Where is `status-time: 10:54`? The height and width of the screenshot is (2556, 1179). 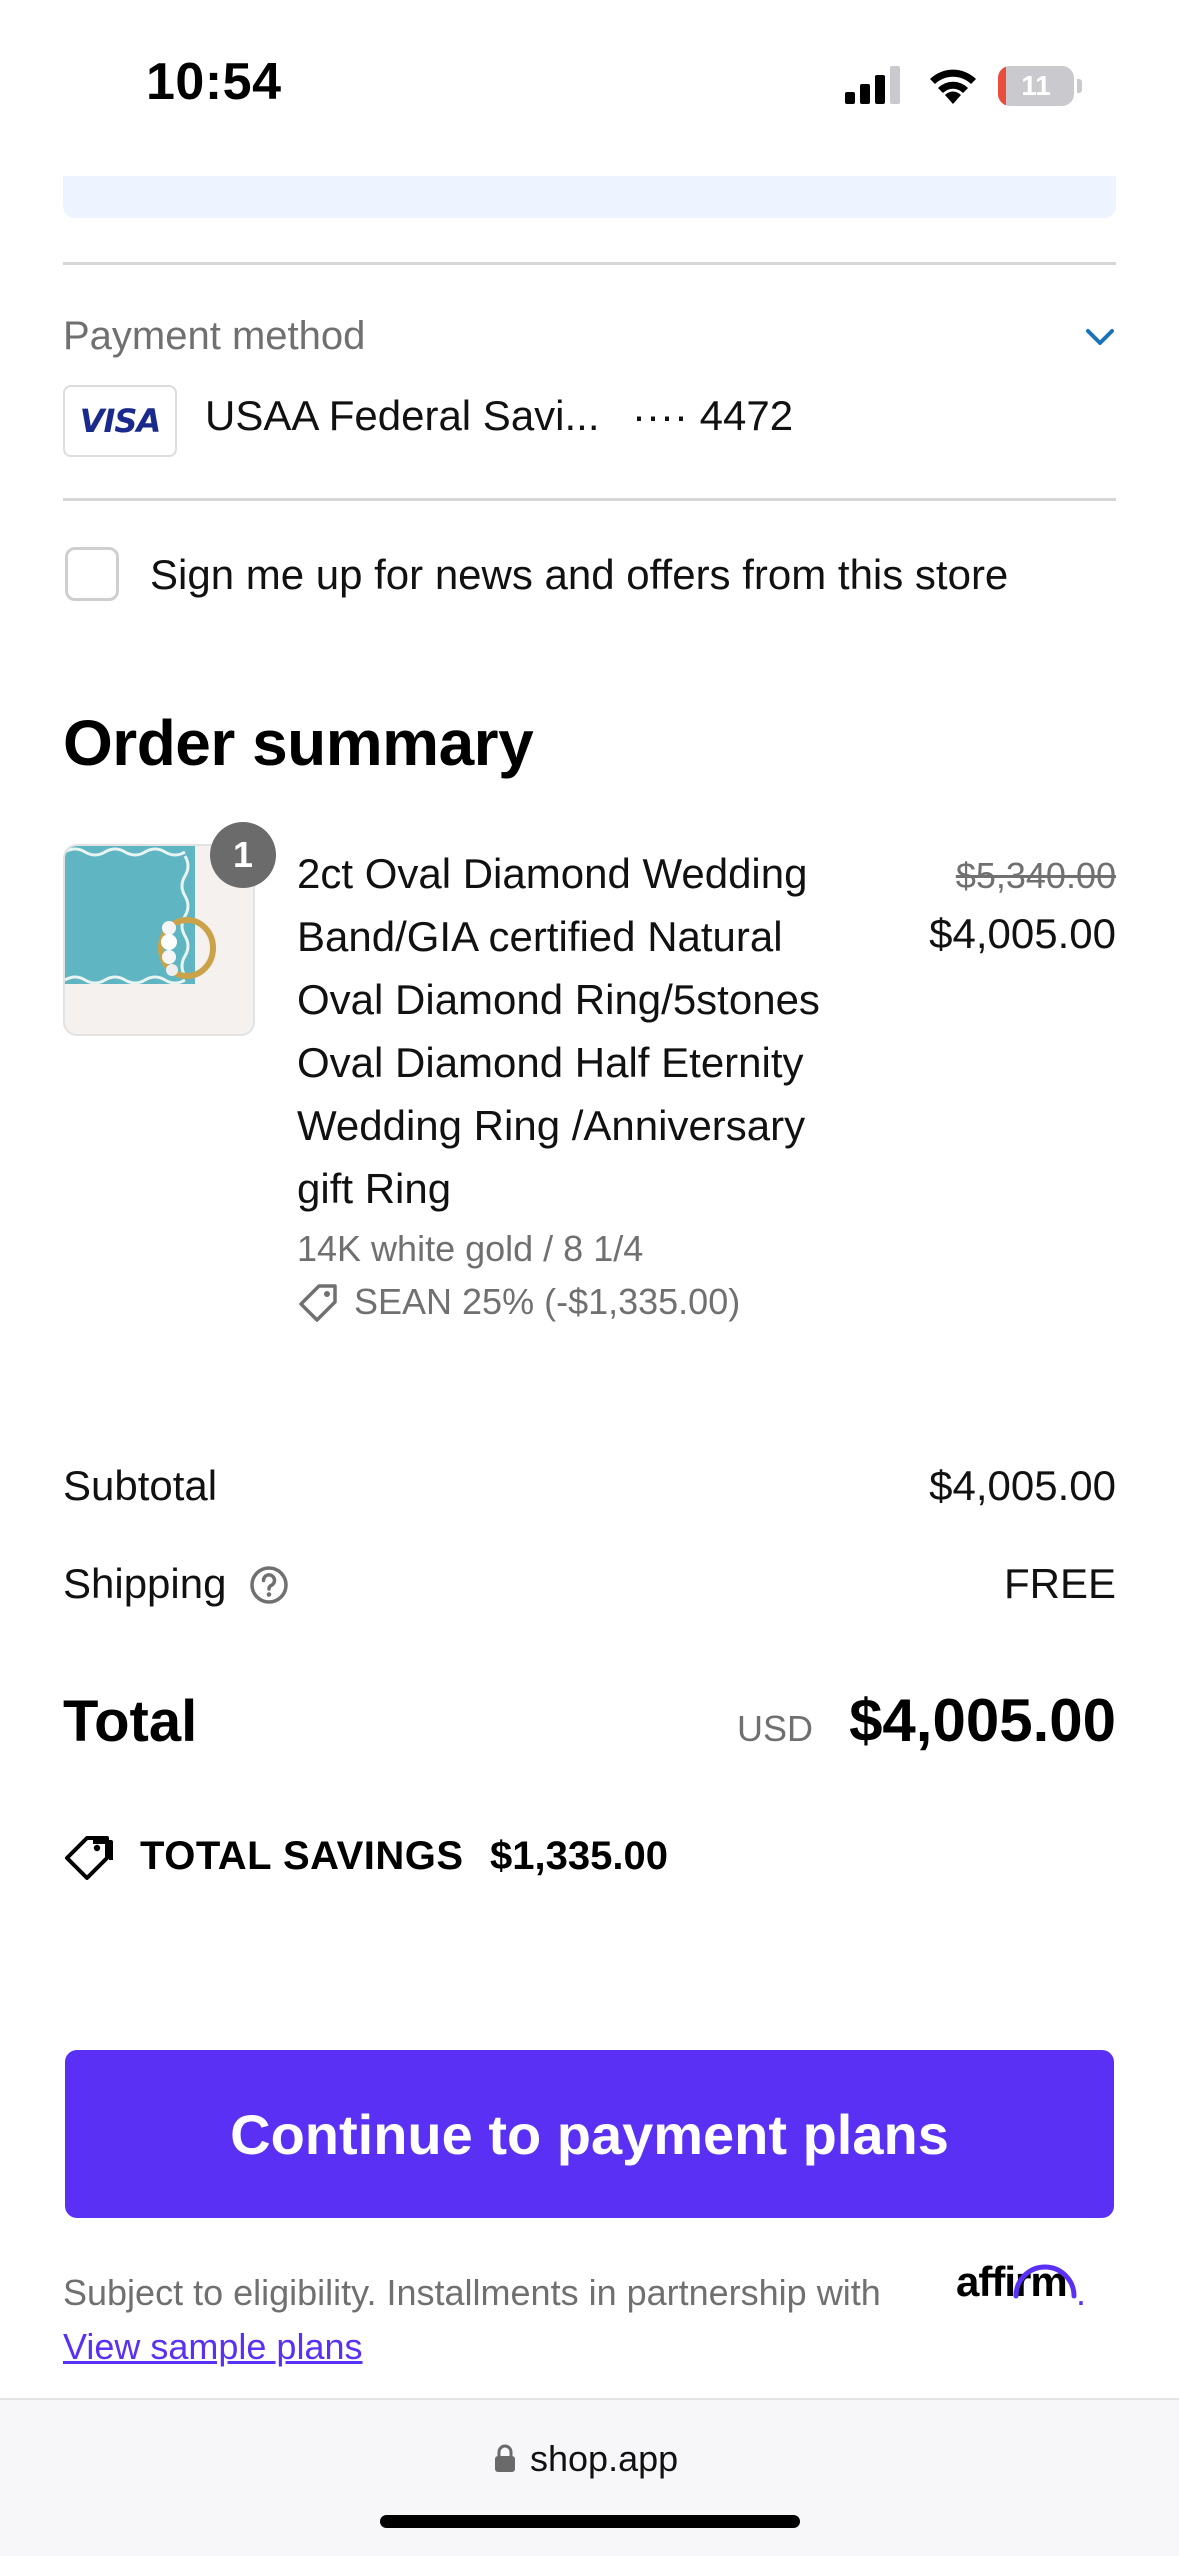
status-time: 10:54 is located at coordinates (214, 82).